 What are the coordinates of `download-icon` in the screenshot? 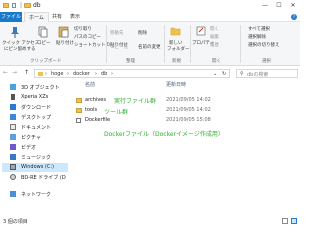 It's located at (13, 107).